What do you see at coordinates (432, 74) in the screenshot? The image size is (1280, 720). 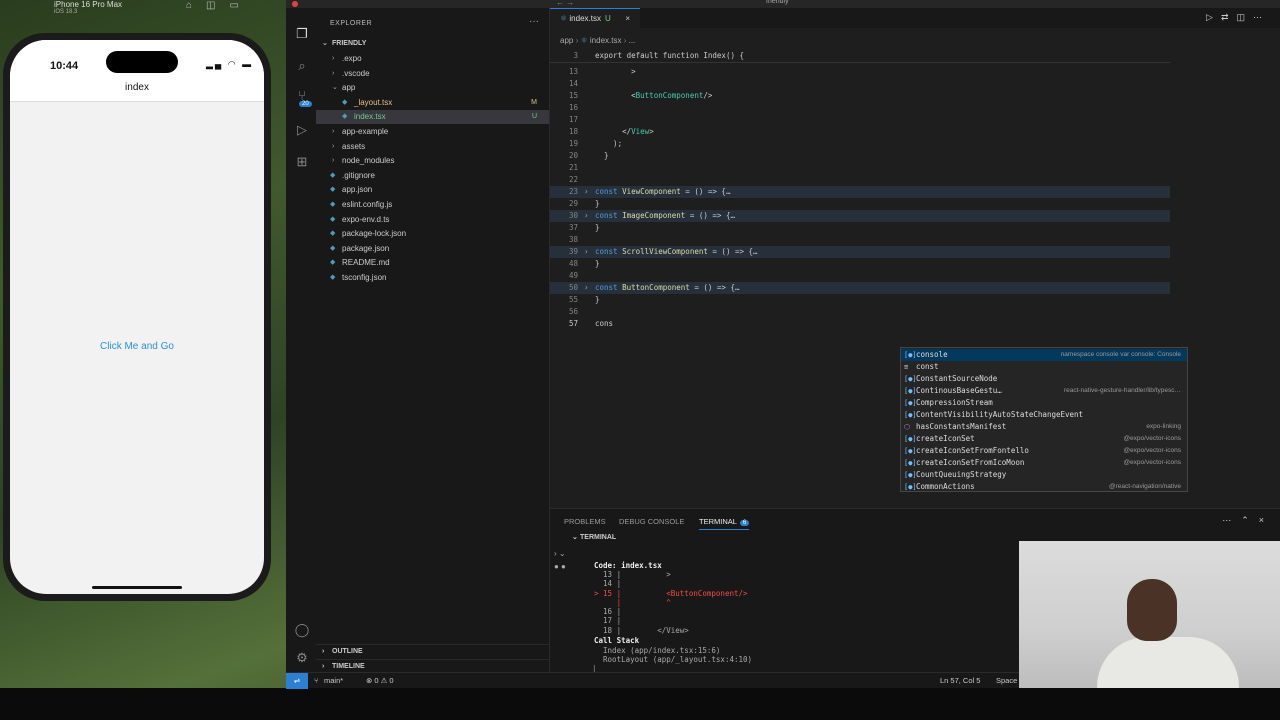 I see `folder-item: › .vscode` at bounding box center [432, 74].